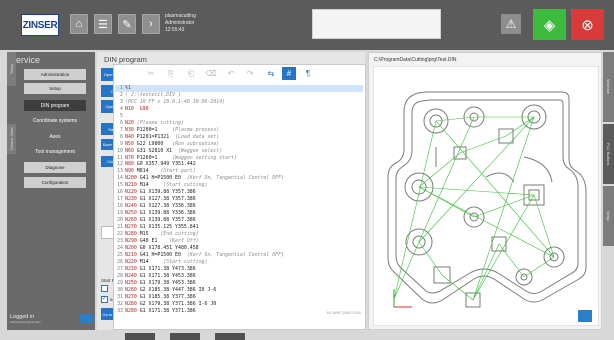 The width and height of the screenshot is (614, 340). I want to click on code-line: 20 N260 G1 X139.88 Y357.386, so click(239, 220).